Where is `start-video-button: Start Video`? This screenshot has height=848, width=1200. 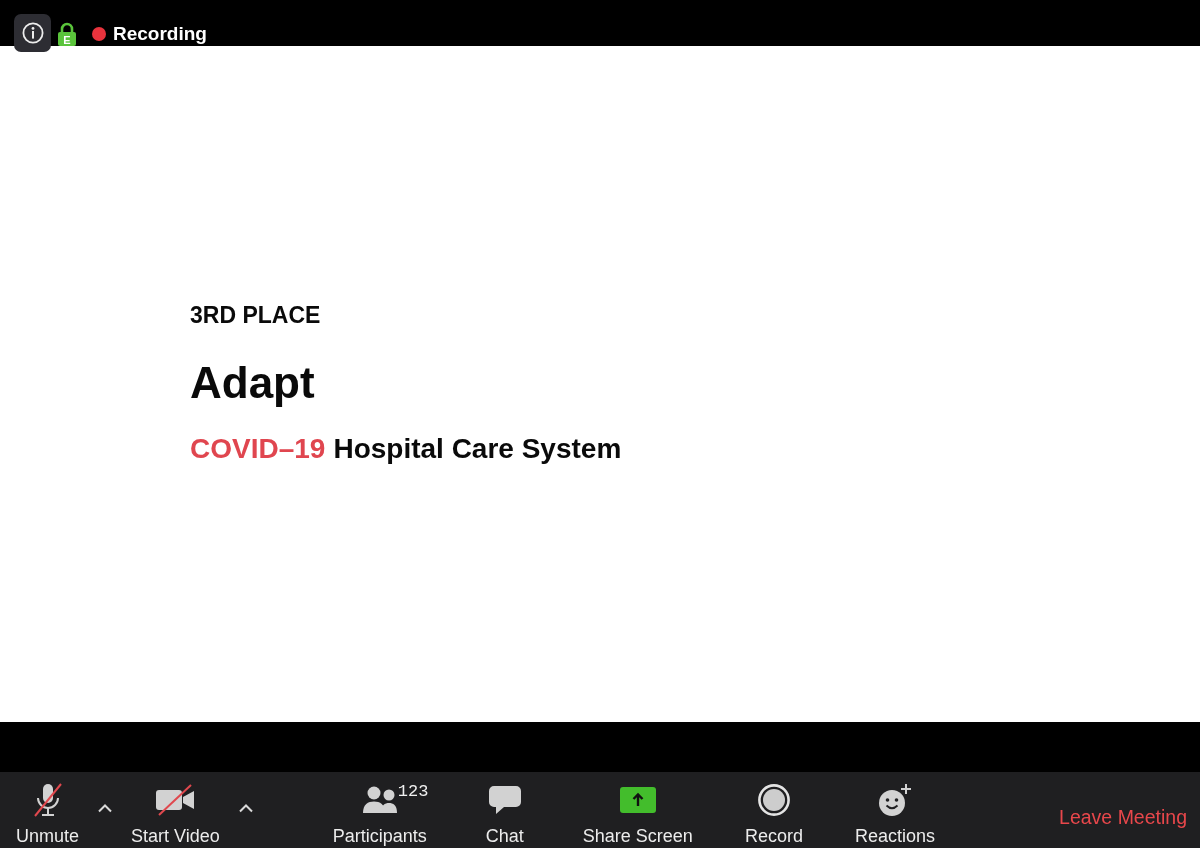 start-video-button: Start Video is located at coordinates (175, 814).